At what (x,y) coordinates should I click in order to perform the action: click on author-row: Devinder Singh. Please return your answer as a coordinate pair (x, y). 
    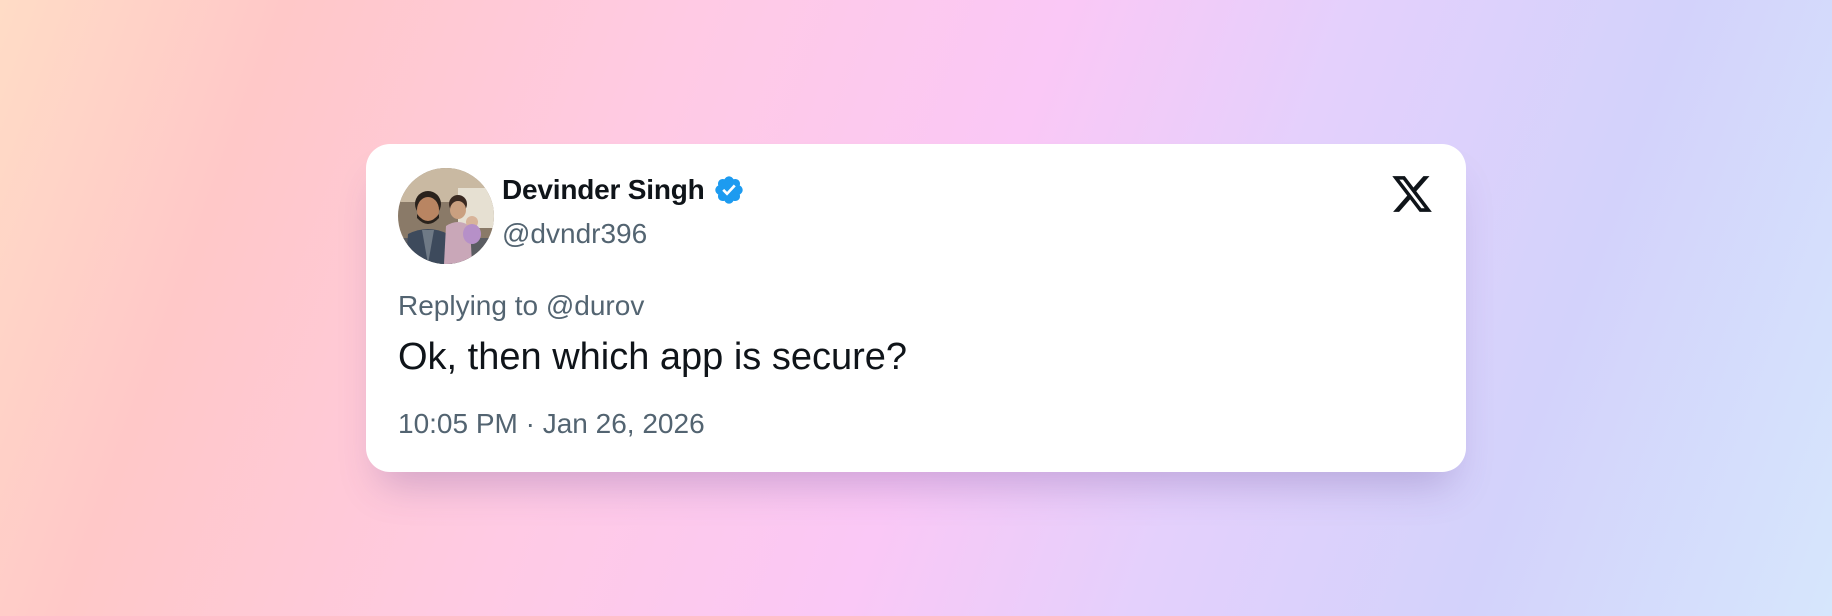
    Looking at the image, I should click on (623, 190).